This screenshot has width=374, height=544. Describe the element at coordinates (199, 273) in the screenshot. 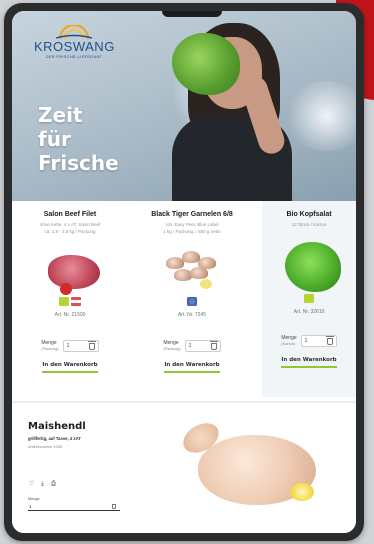

I see `shrimp-image` at that location.